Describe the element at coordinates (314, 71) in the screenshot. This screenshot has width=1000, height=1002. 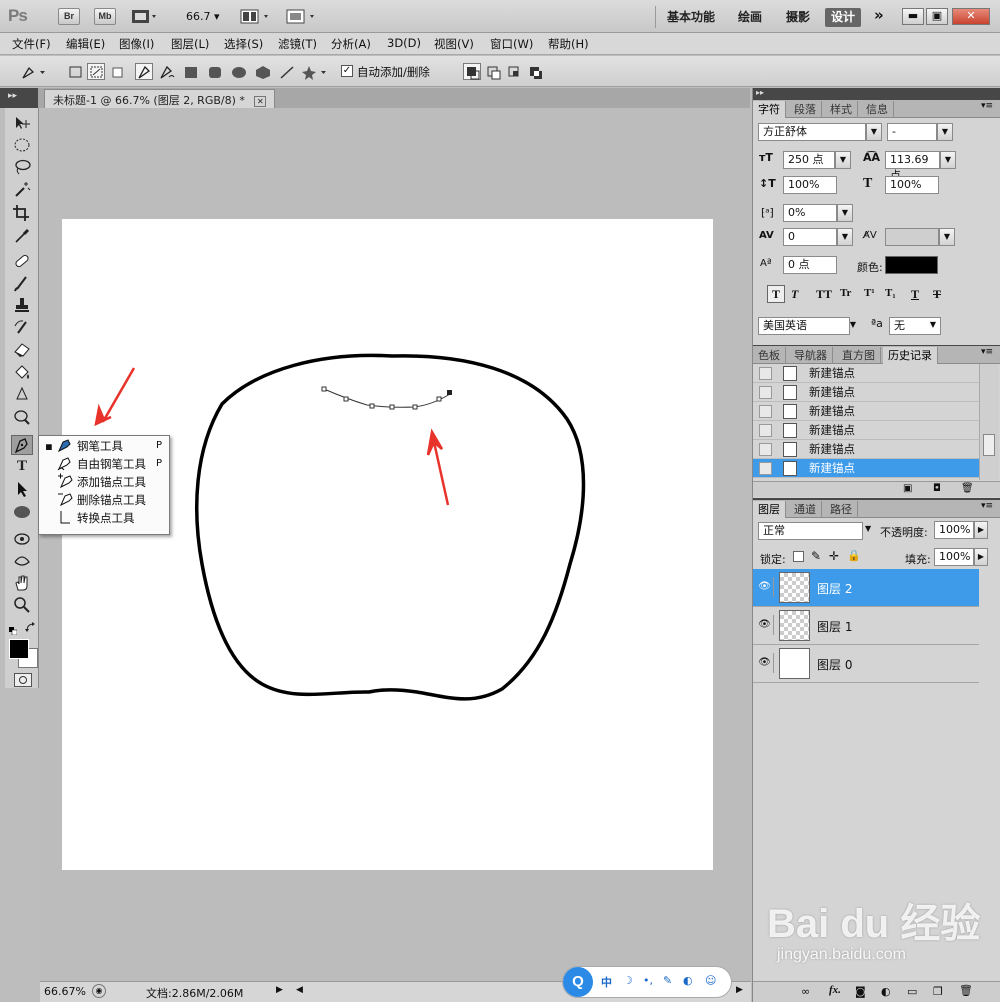
I see `custom-shape-option` at that location.